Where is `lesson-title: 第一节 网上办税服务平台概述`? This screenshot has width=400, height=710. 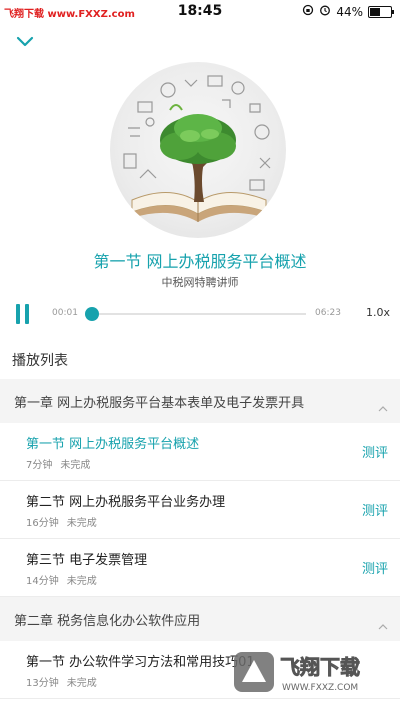
lesson-title: 第一节 网上办税服务平台概述 is located at coordinates (200, 261).